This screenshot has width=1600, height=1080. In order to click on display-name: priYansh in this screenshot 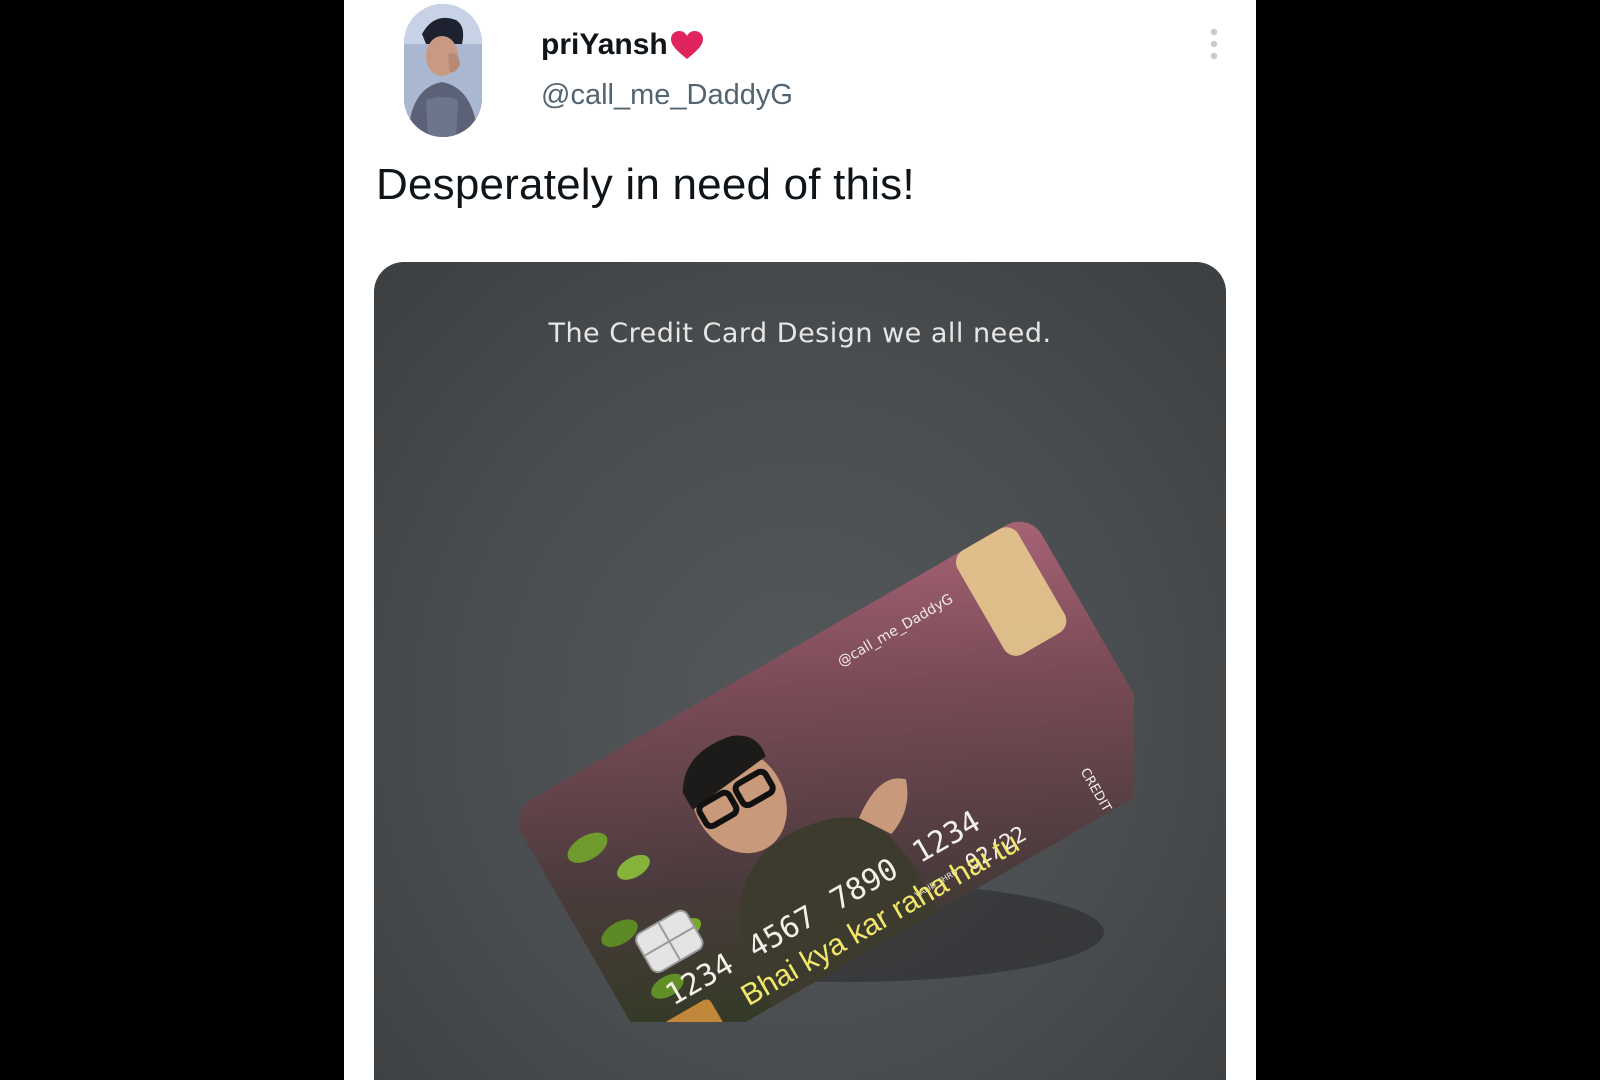, I will do `click(622, 45)`.